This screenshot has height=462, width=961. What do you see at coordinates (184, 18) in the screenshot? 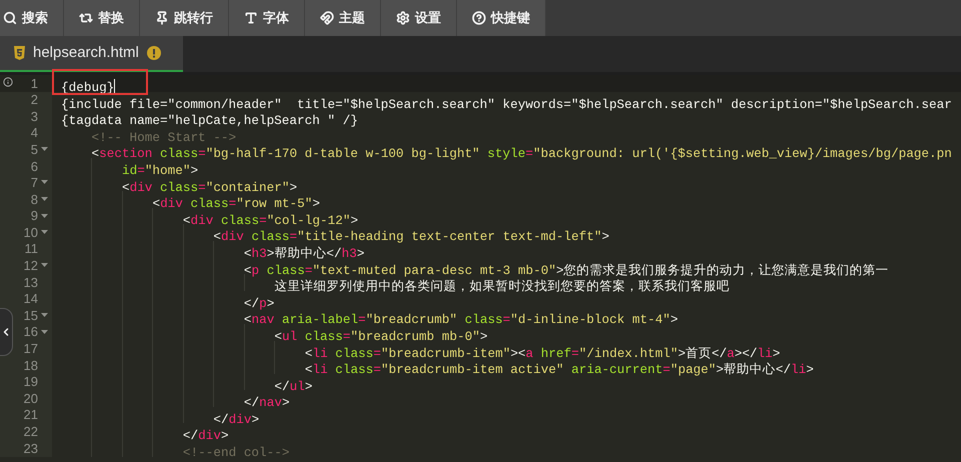
I see `toolbar-button: 跳转行` at bounding box center [184, 18].